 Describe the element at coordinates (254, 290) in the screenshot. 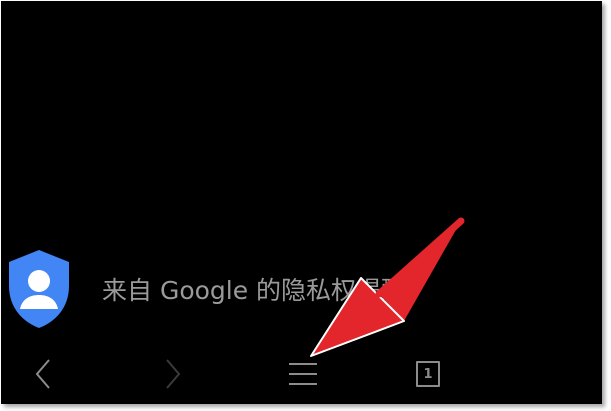

I see `privacy-reminder-text: 来自 Google 的隐私权提醒` at that location.